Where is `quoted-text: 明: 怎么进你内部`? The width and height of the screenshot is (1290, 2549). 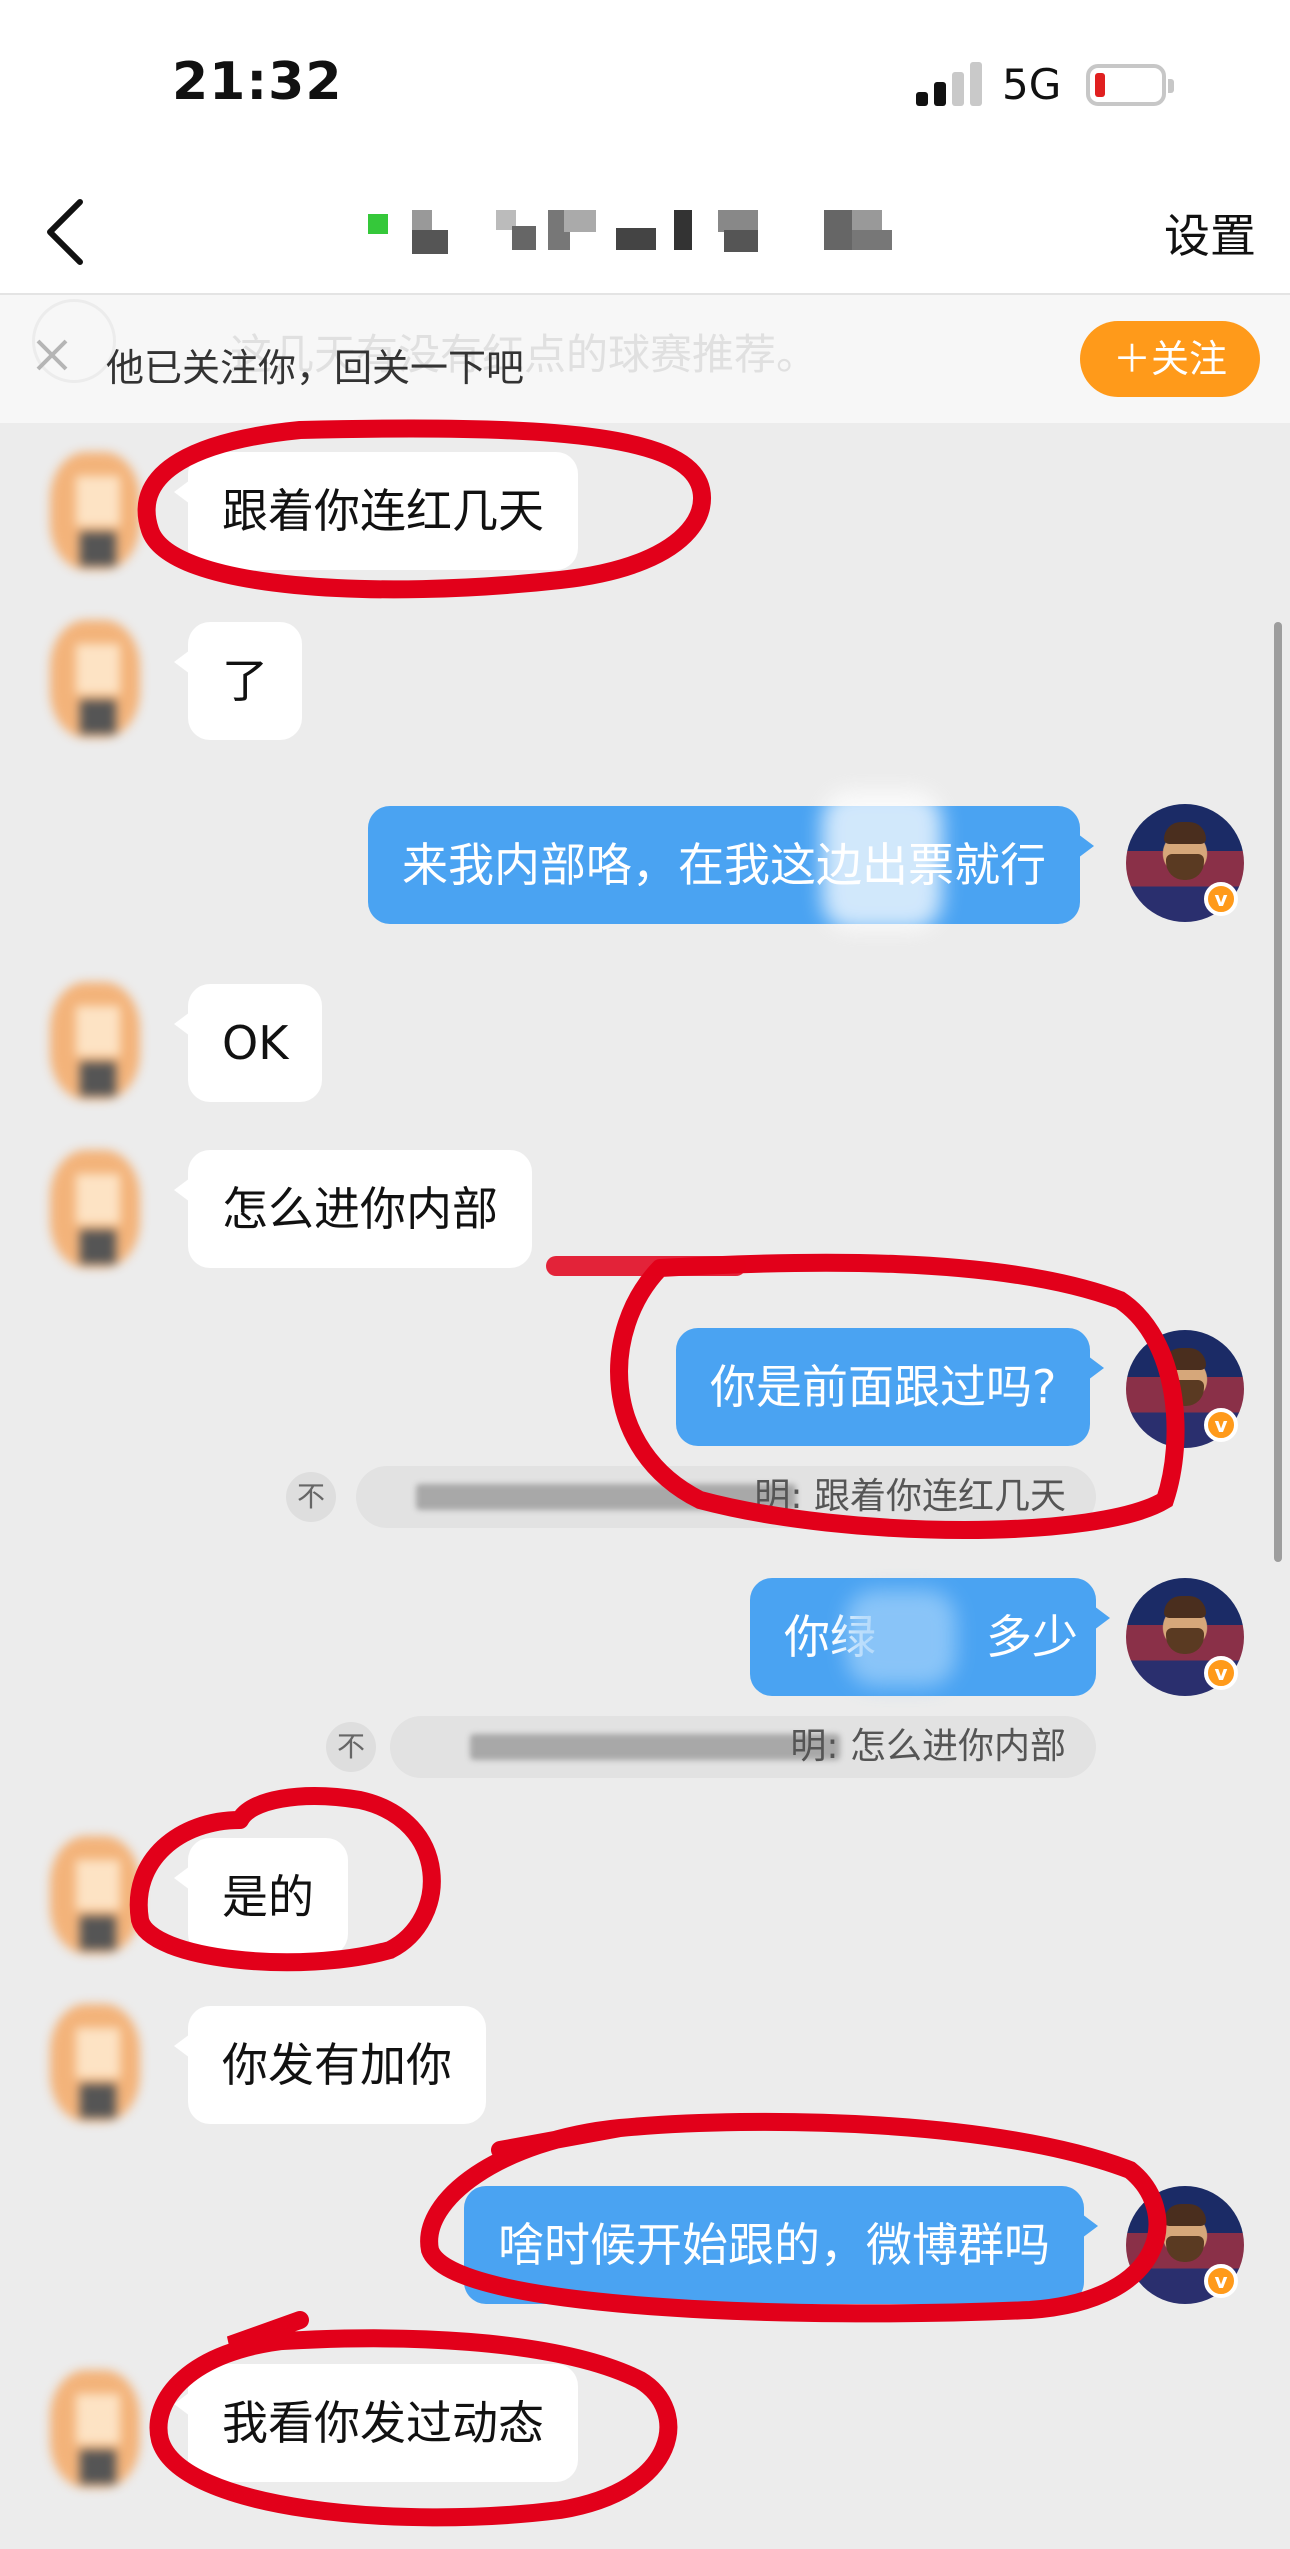
quoted-text: 明: 怎么进你内部 is located at coordinates (928, 1746).